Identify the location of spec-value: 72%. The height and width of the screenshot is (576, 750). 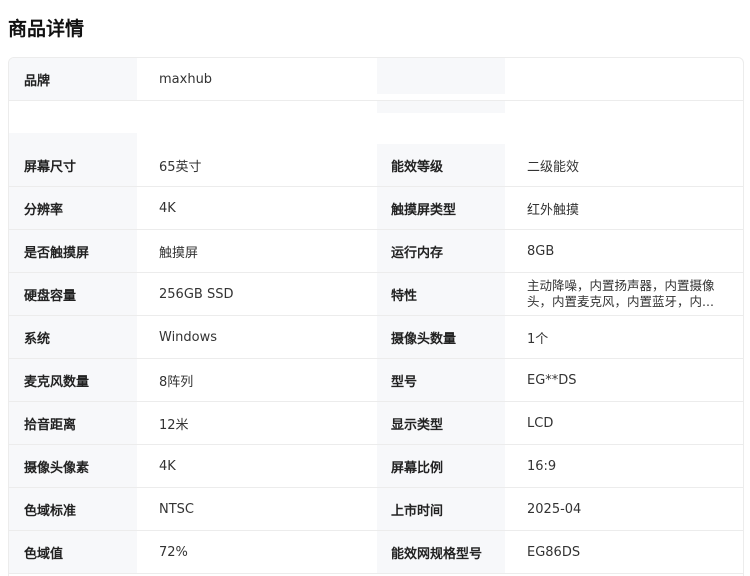
(173, 552).